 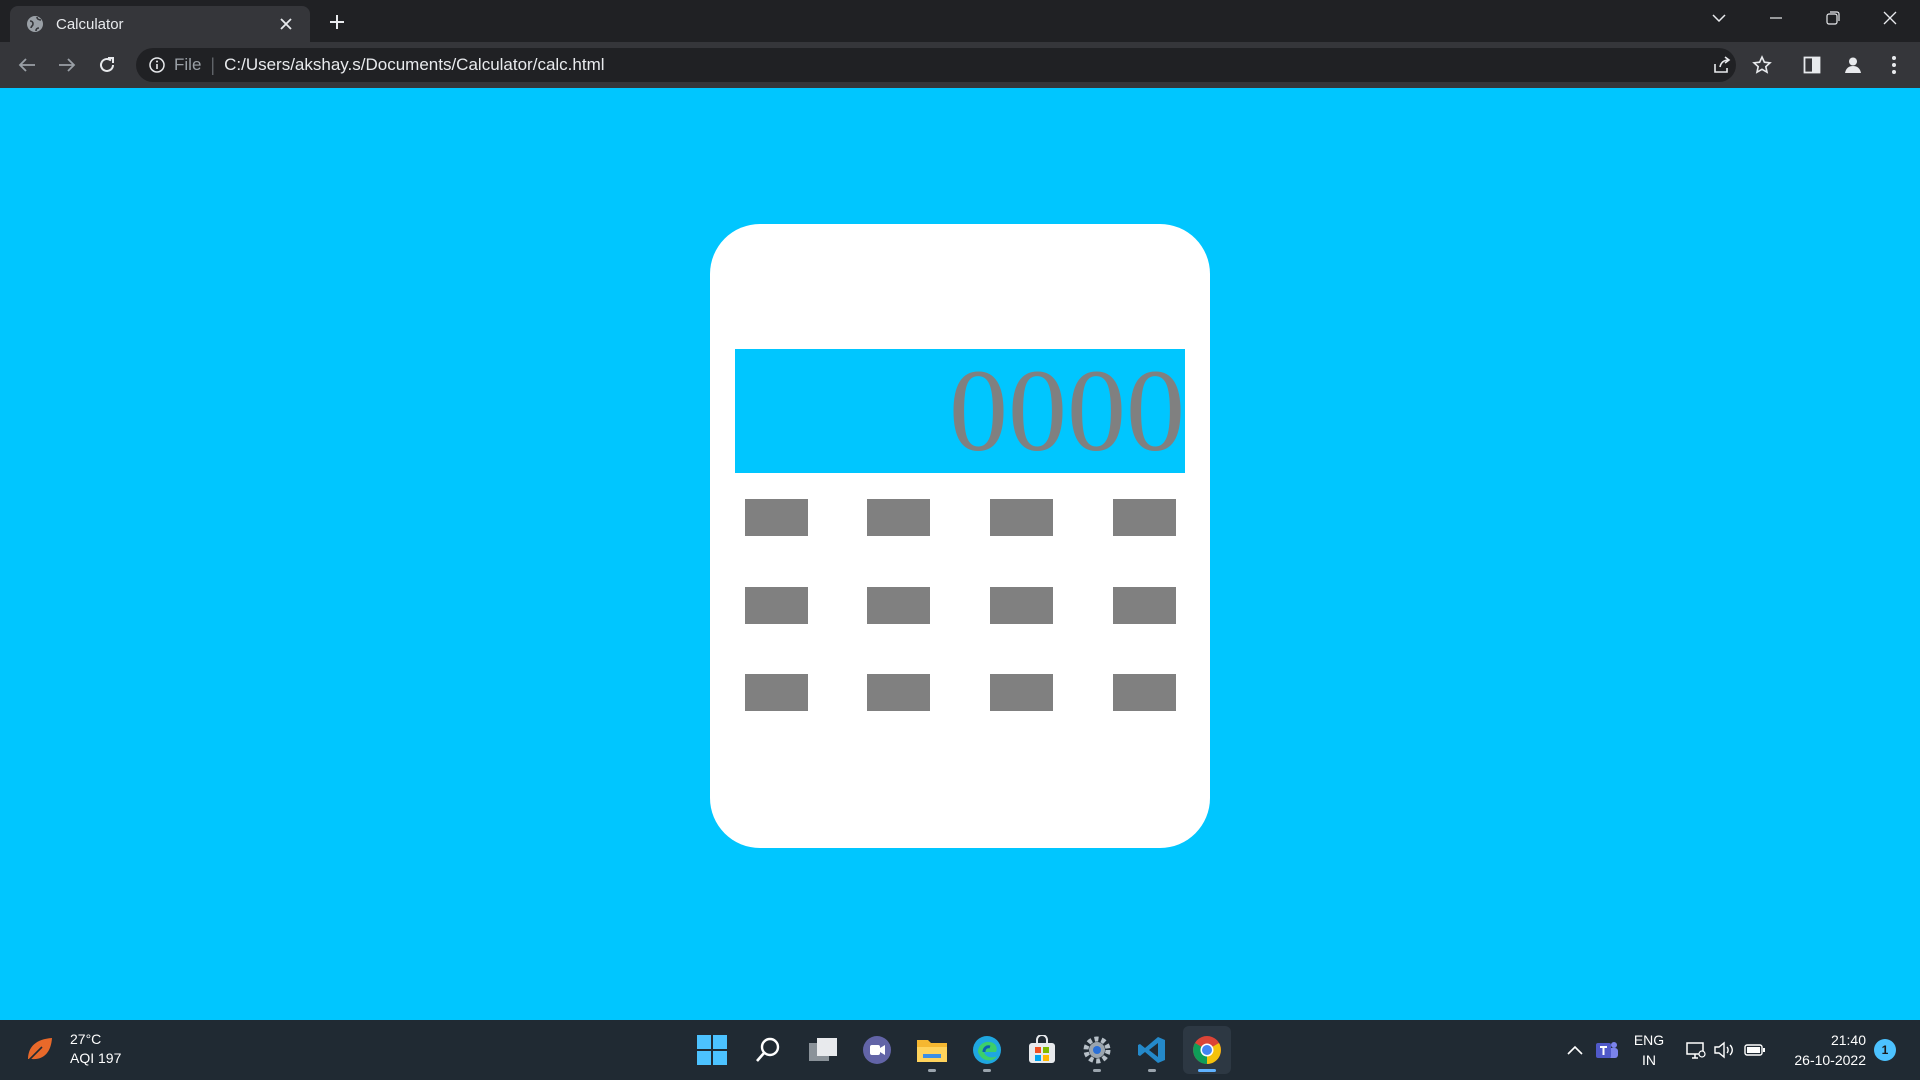 I want to click on taskbar-search-button, so click(x=768, y=1050).